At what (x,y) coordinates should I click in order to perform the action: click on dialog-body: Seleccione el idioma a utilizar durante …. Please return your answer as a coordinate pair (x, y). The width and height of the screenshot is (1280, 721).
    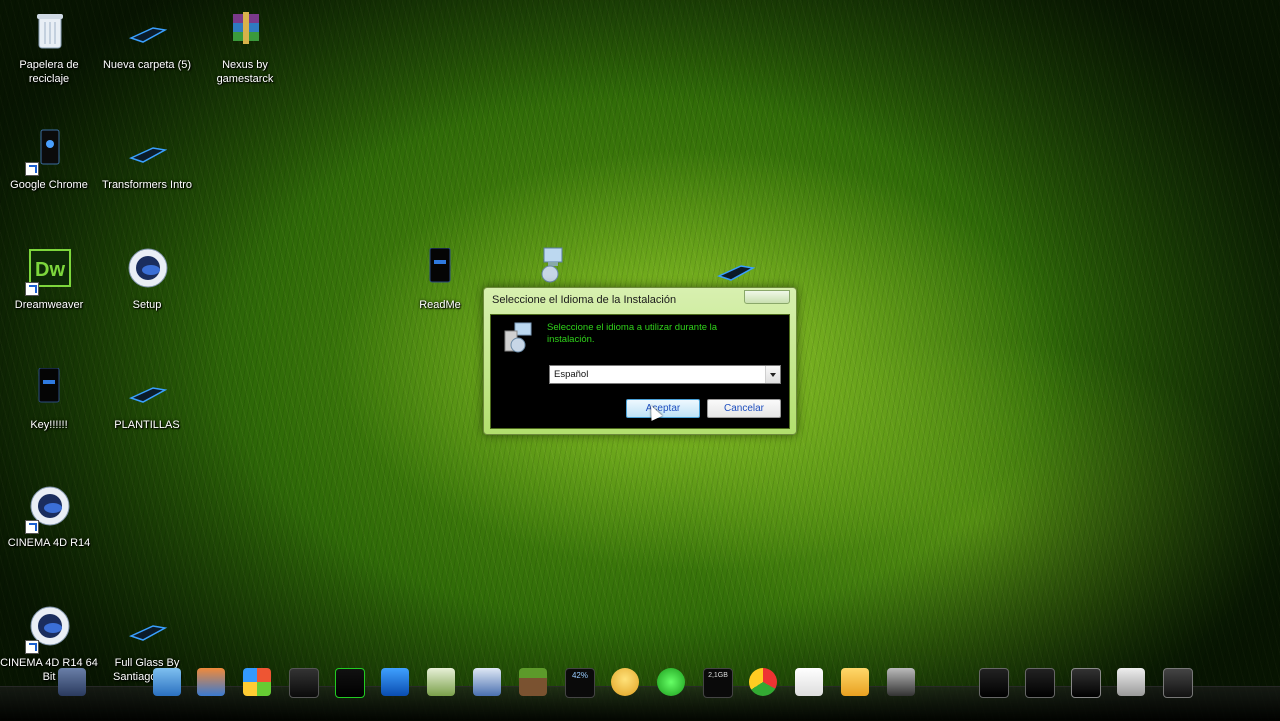
    Looking at the image, I should click on (640, 371).